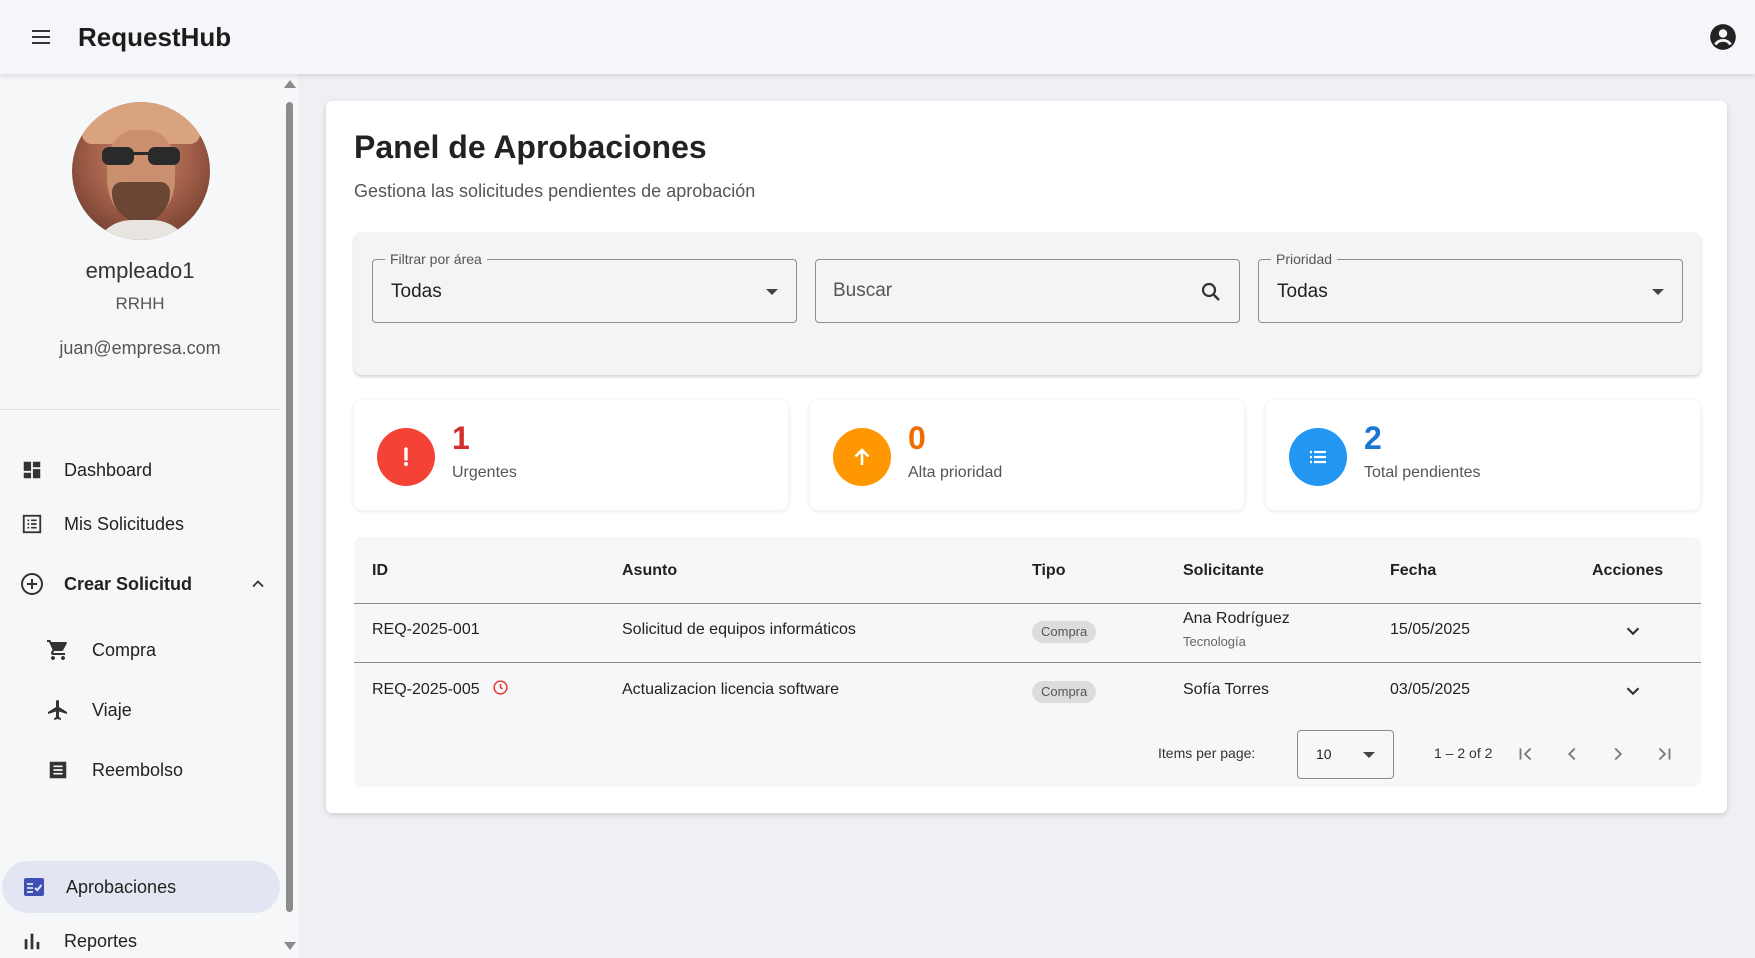 This screenshot has height=958, width=1755. I want to click on sidebar-item-reembolso: Reembolso, so click(140, 770).